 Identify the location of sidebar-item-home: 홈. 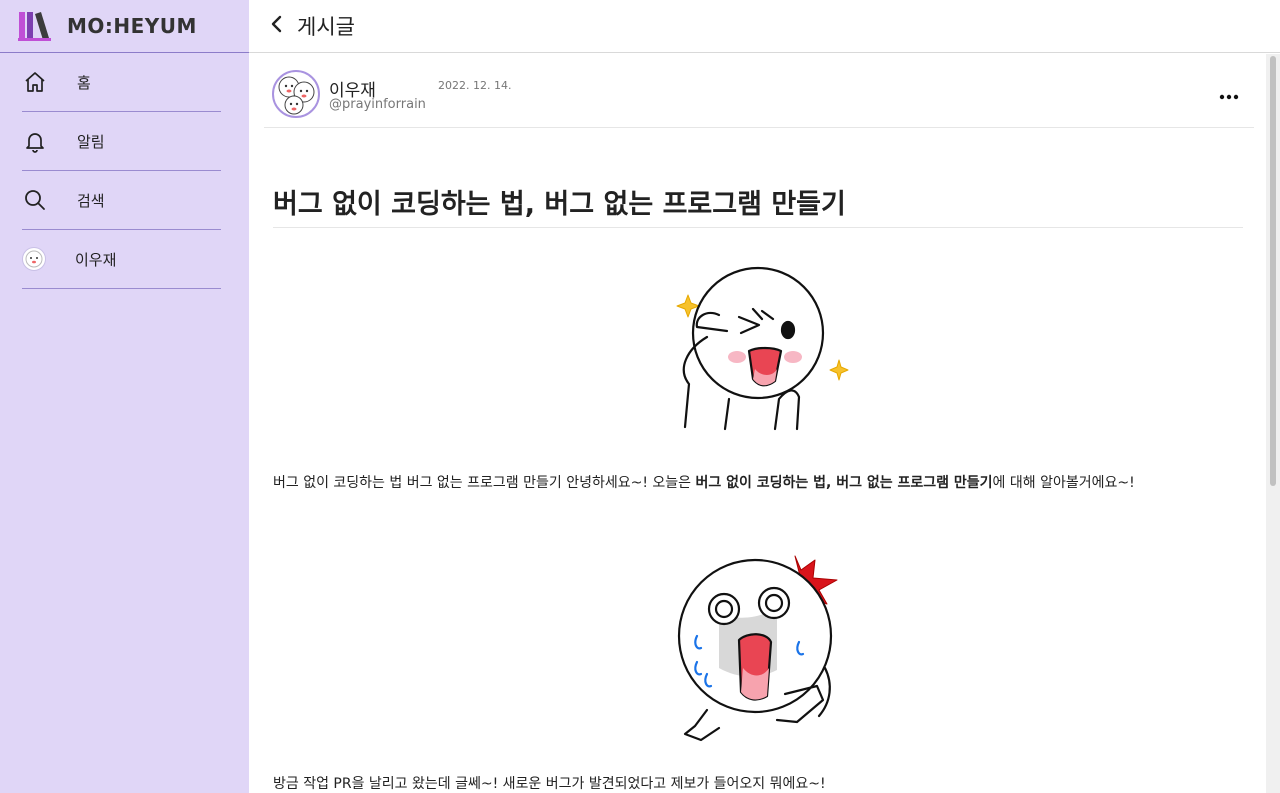
(121, 82).